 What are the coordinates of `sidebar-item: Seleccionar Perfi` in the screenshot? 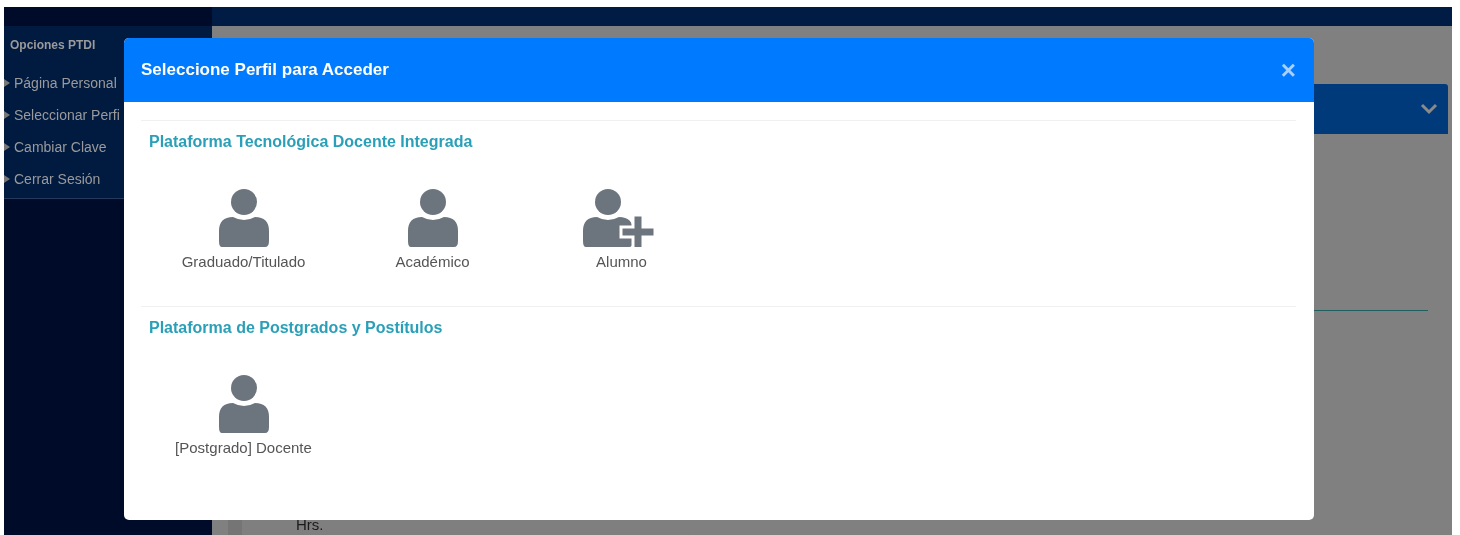 It's located at (108, 115).